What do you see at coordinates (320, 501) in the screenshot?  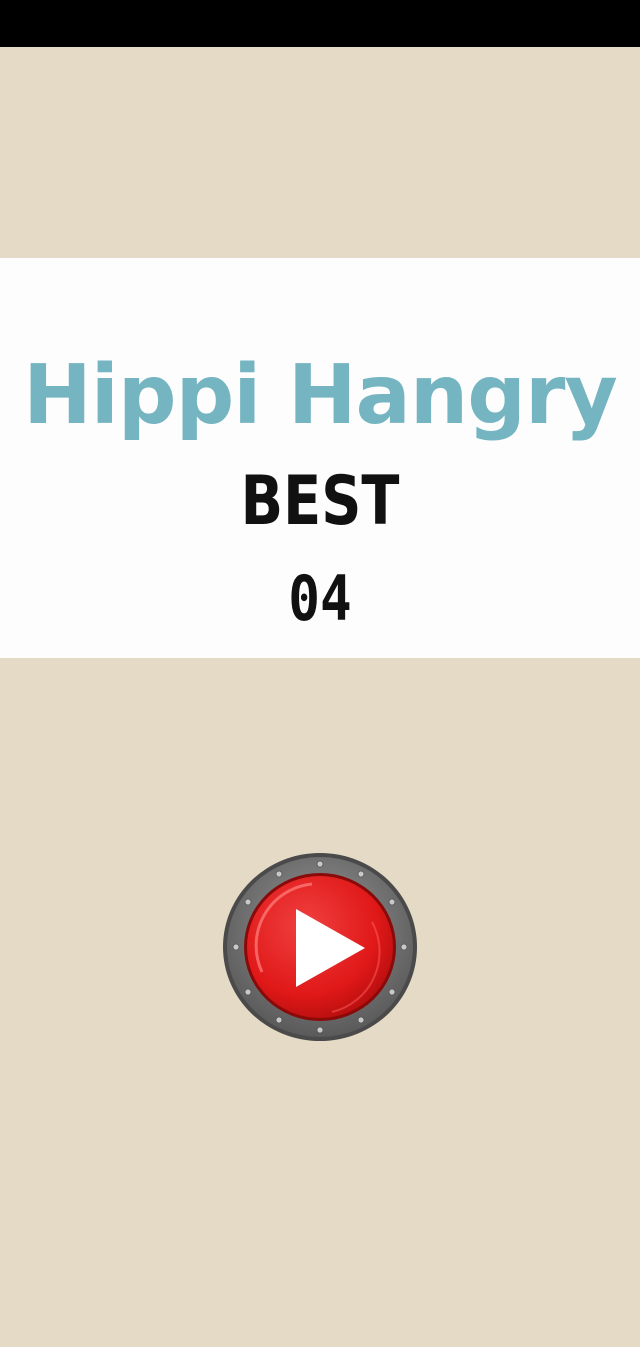 I see `best-label: BEST` at bounding box center [320, 501].